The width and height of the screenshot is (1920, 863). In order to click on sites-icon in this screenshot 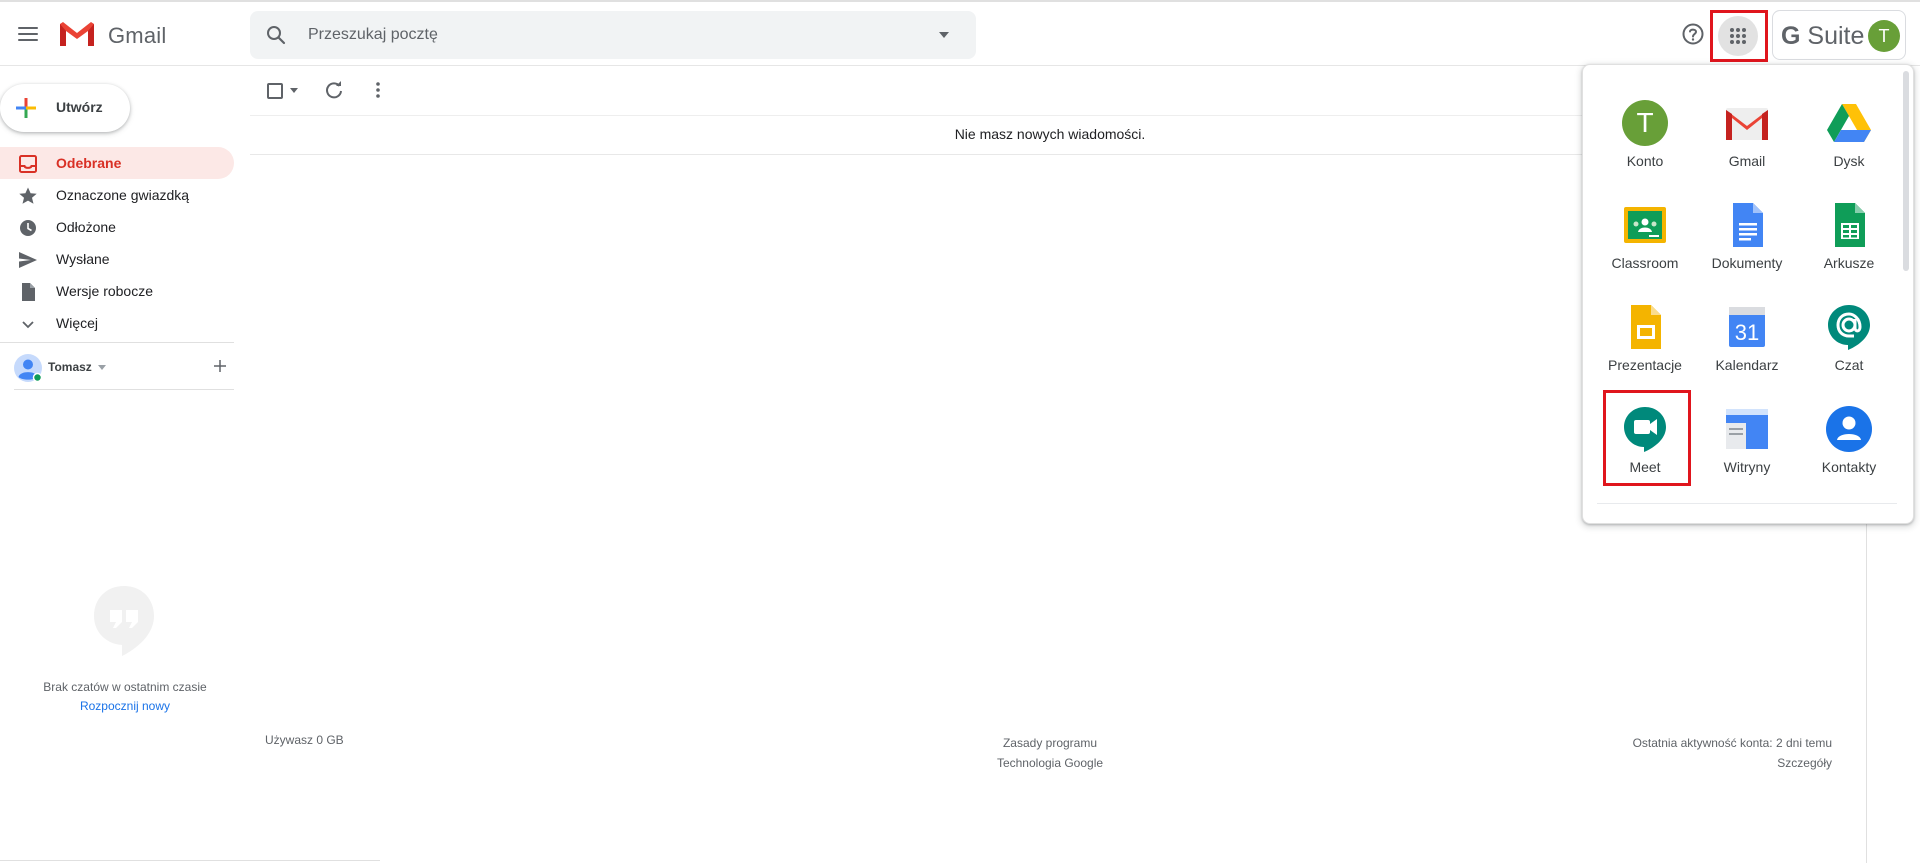, I will do `click(1747, 429)`.